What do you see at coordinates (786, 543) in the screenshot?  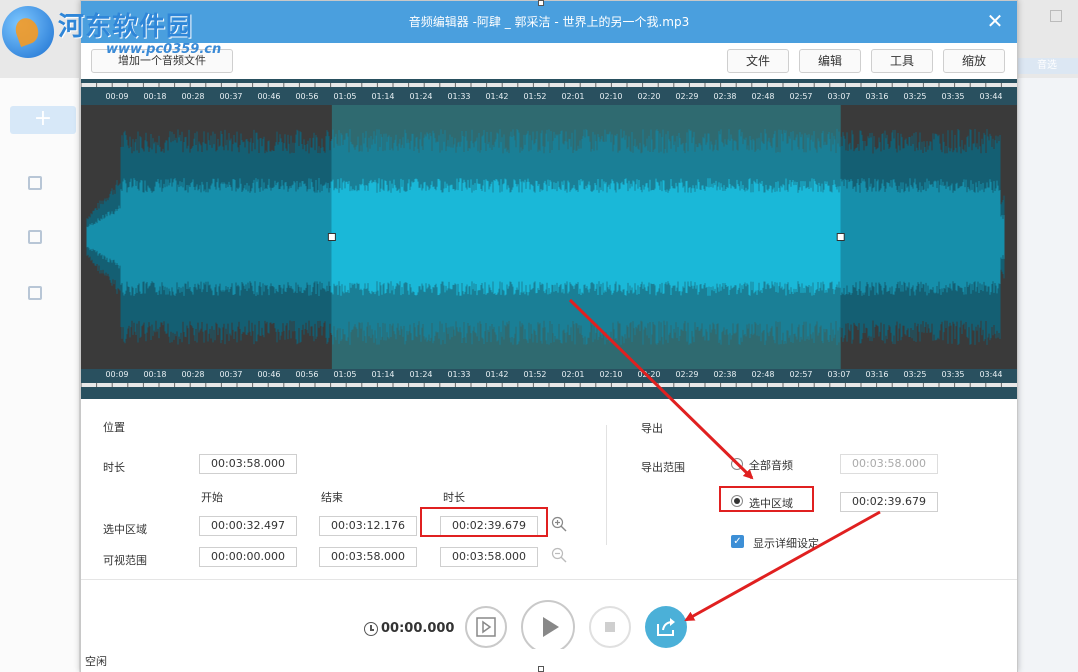 I see `show-details-label: 显示详细设定` at bounding box center [786, 543].